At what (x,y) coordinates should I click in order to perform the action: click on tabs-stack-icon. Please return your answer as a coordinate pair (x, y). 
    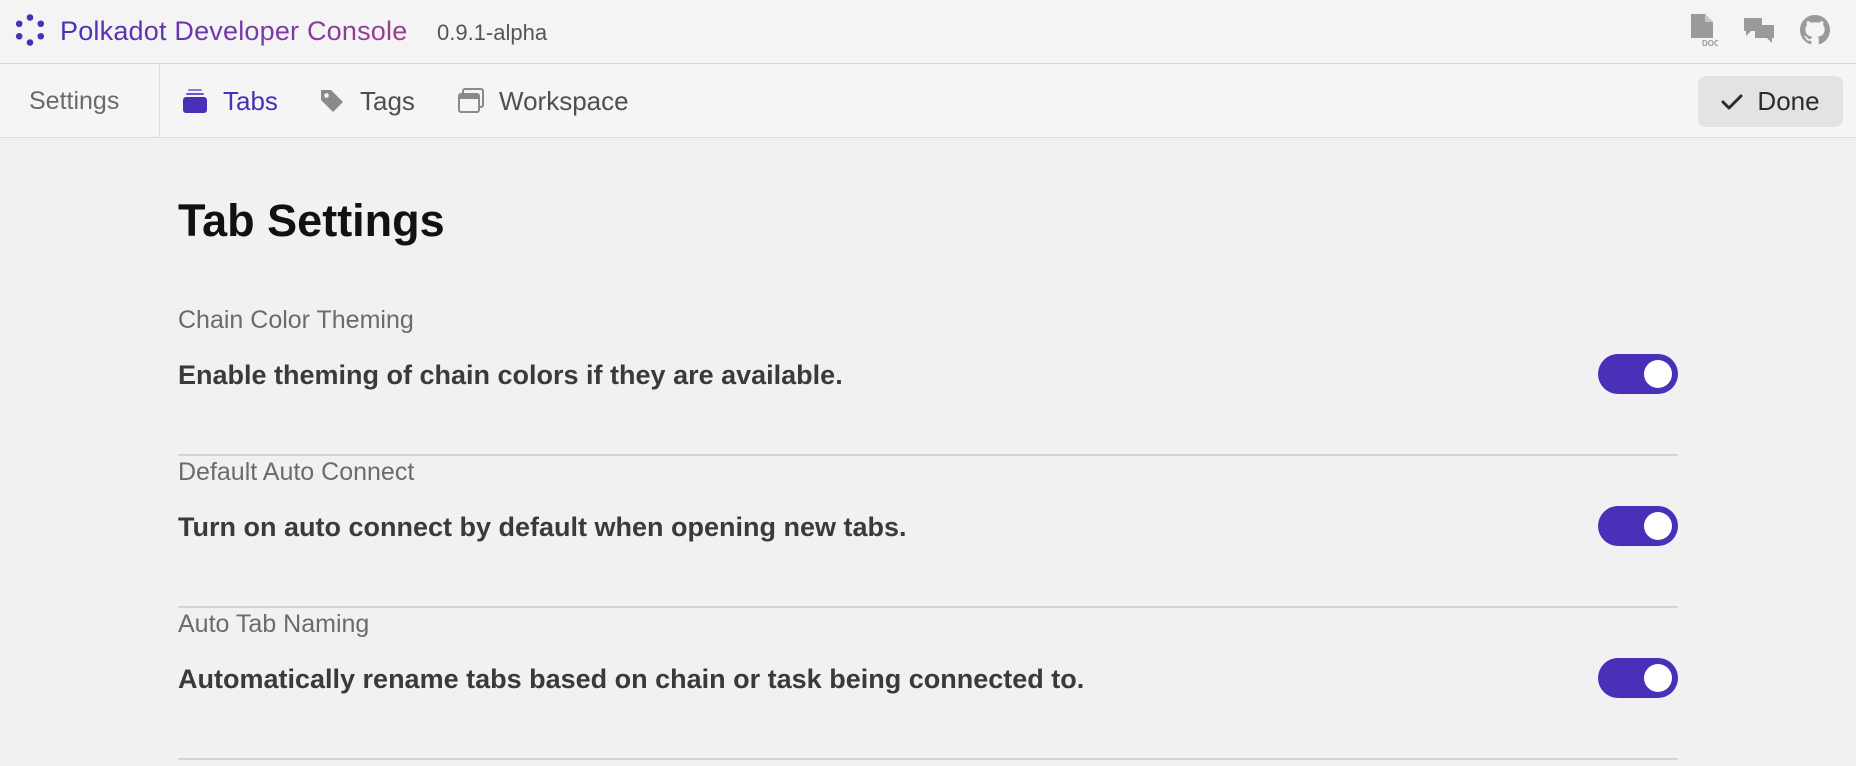
    Looking at the image, I should click on (195, 101).